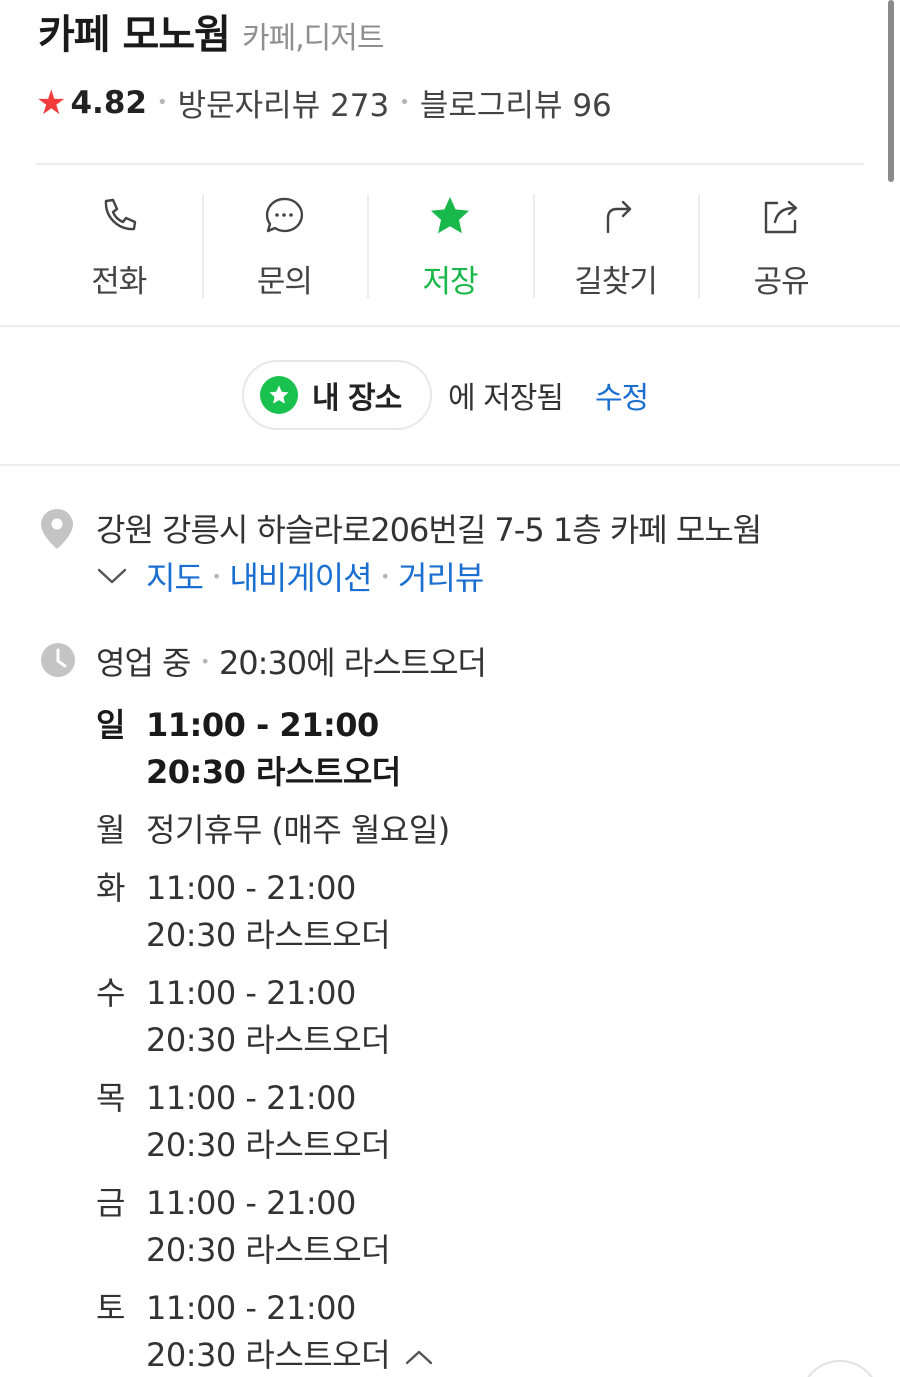  What do you see at coordinates (111, 1203) in the screenshot?
I see `day-label: 금` at bounding box center [111, 1203].